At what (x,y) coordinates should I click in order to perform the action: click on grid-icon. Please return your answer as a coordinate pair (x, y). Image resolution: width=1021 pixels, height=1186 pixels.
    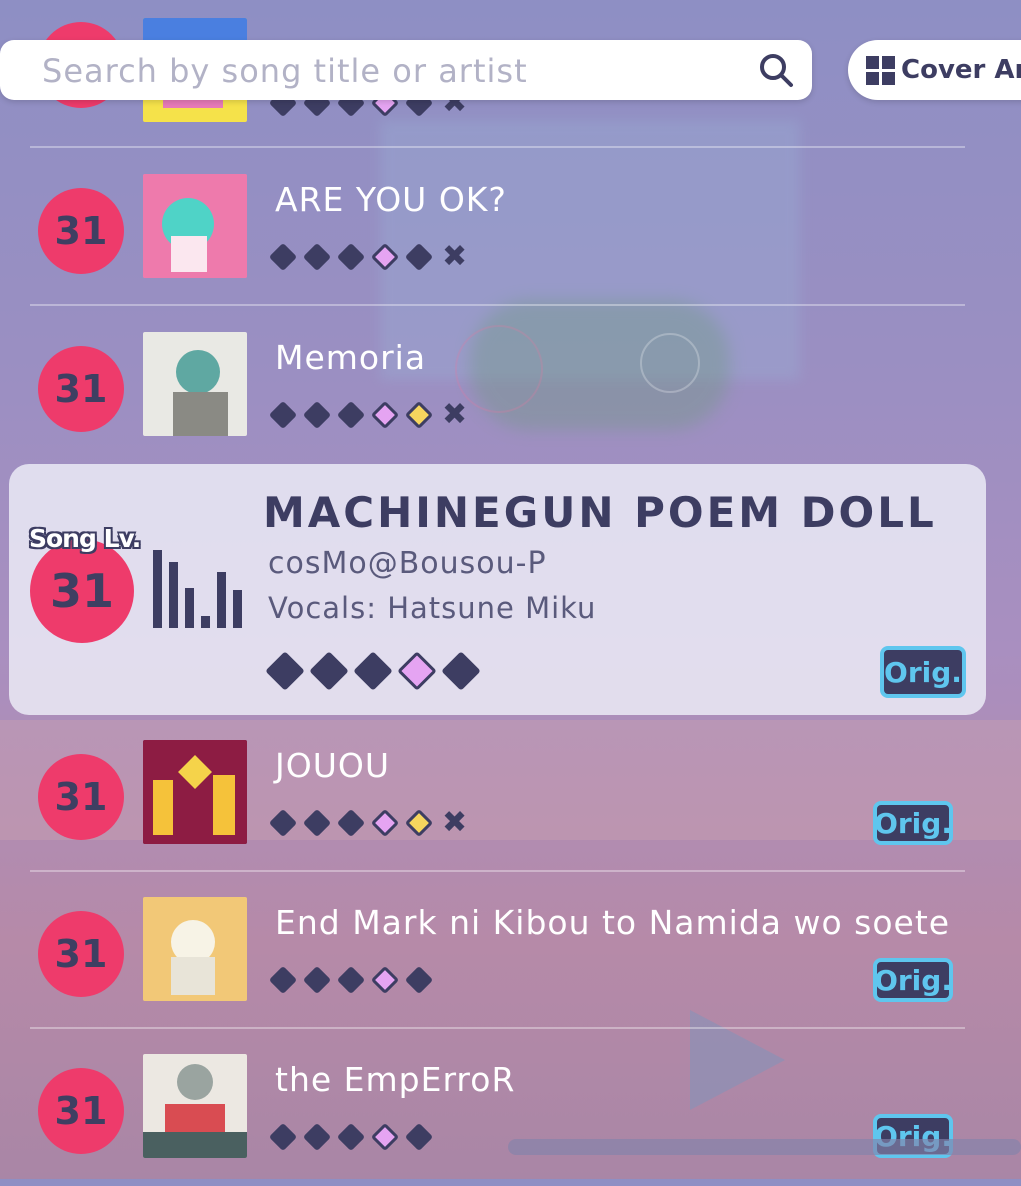
    Looking at the image, I should click on (880, 70).